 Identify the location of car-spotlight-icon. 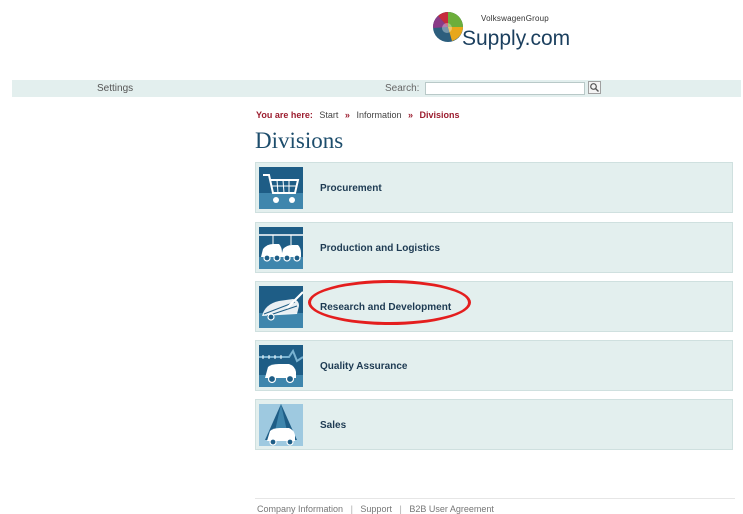
(281, 425).